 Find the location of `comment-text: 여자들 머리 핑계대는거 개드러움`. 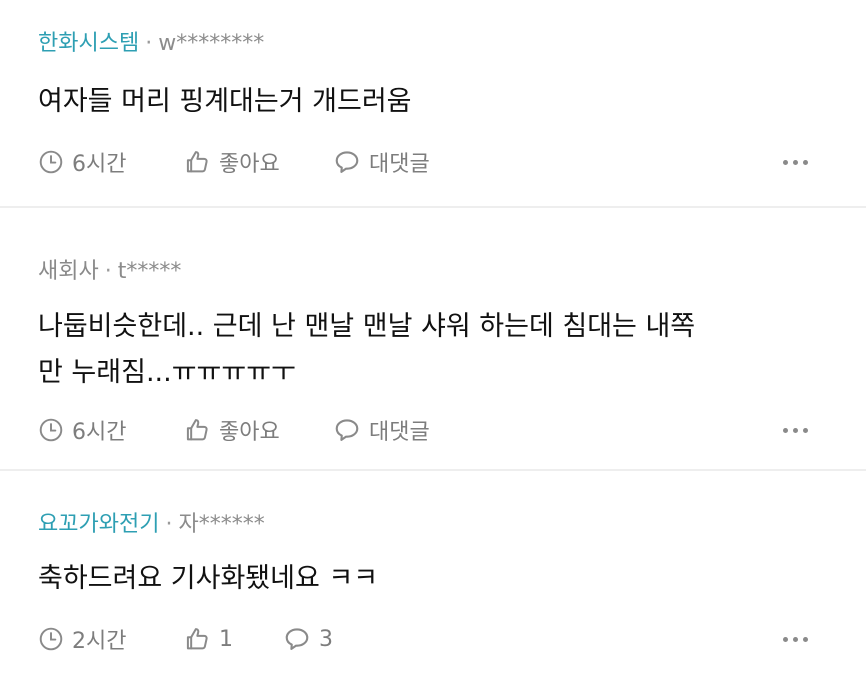

comment-text: 여자들 머리 핑계대는거 개드러움 is located at coordinates (225, 101).